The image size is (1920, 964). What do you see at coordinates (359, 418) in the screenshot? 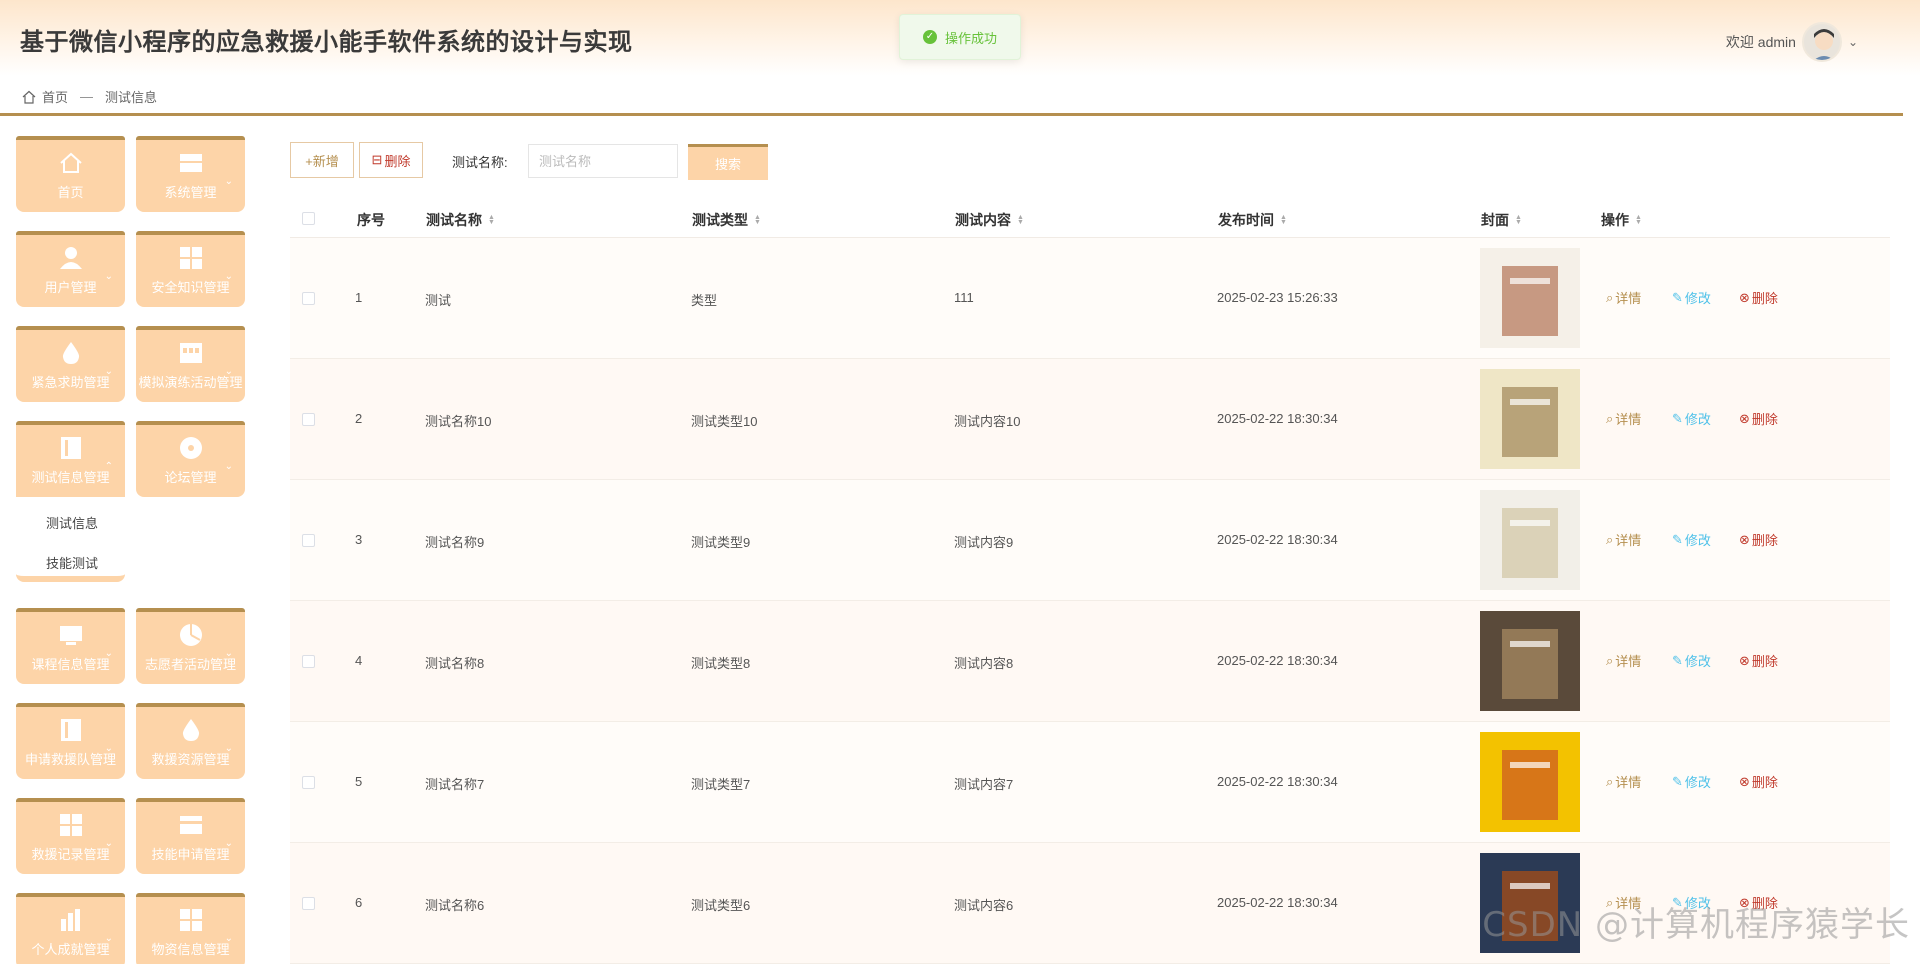
I see `cell-index: 2` at bounding box center [359, 418].